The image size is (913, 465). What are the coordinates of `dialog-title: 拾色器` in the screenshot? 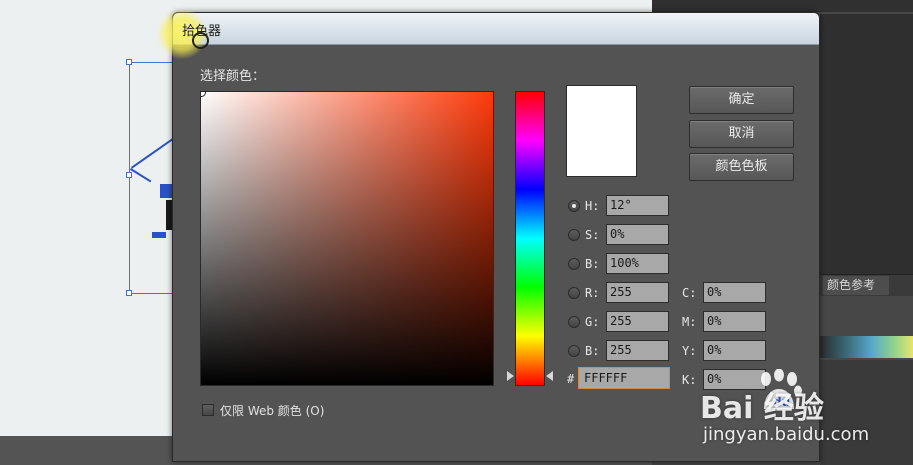 It's located at (202, 31).